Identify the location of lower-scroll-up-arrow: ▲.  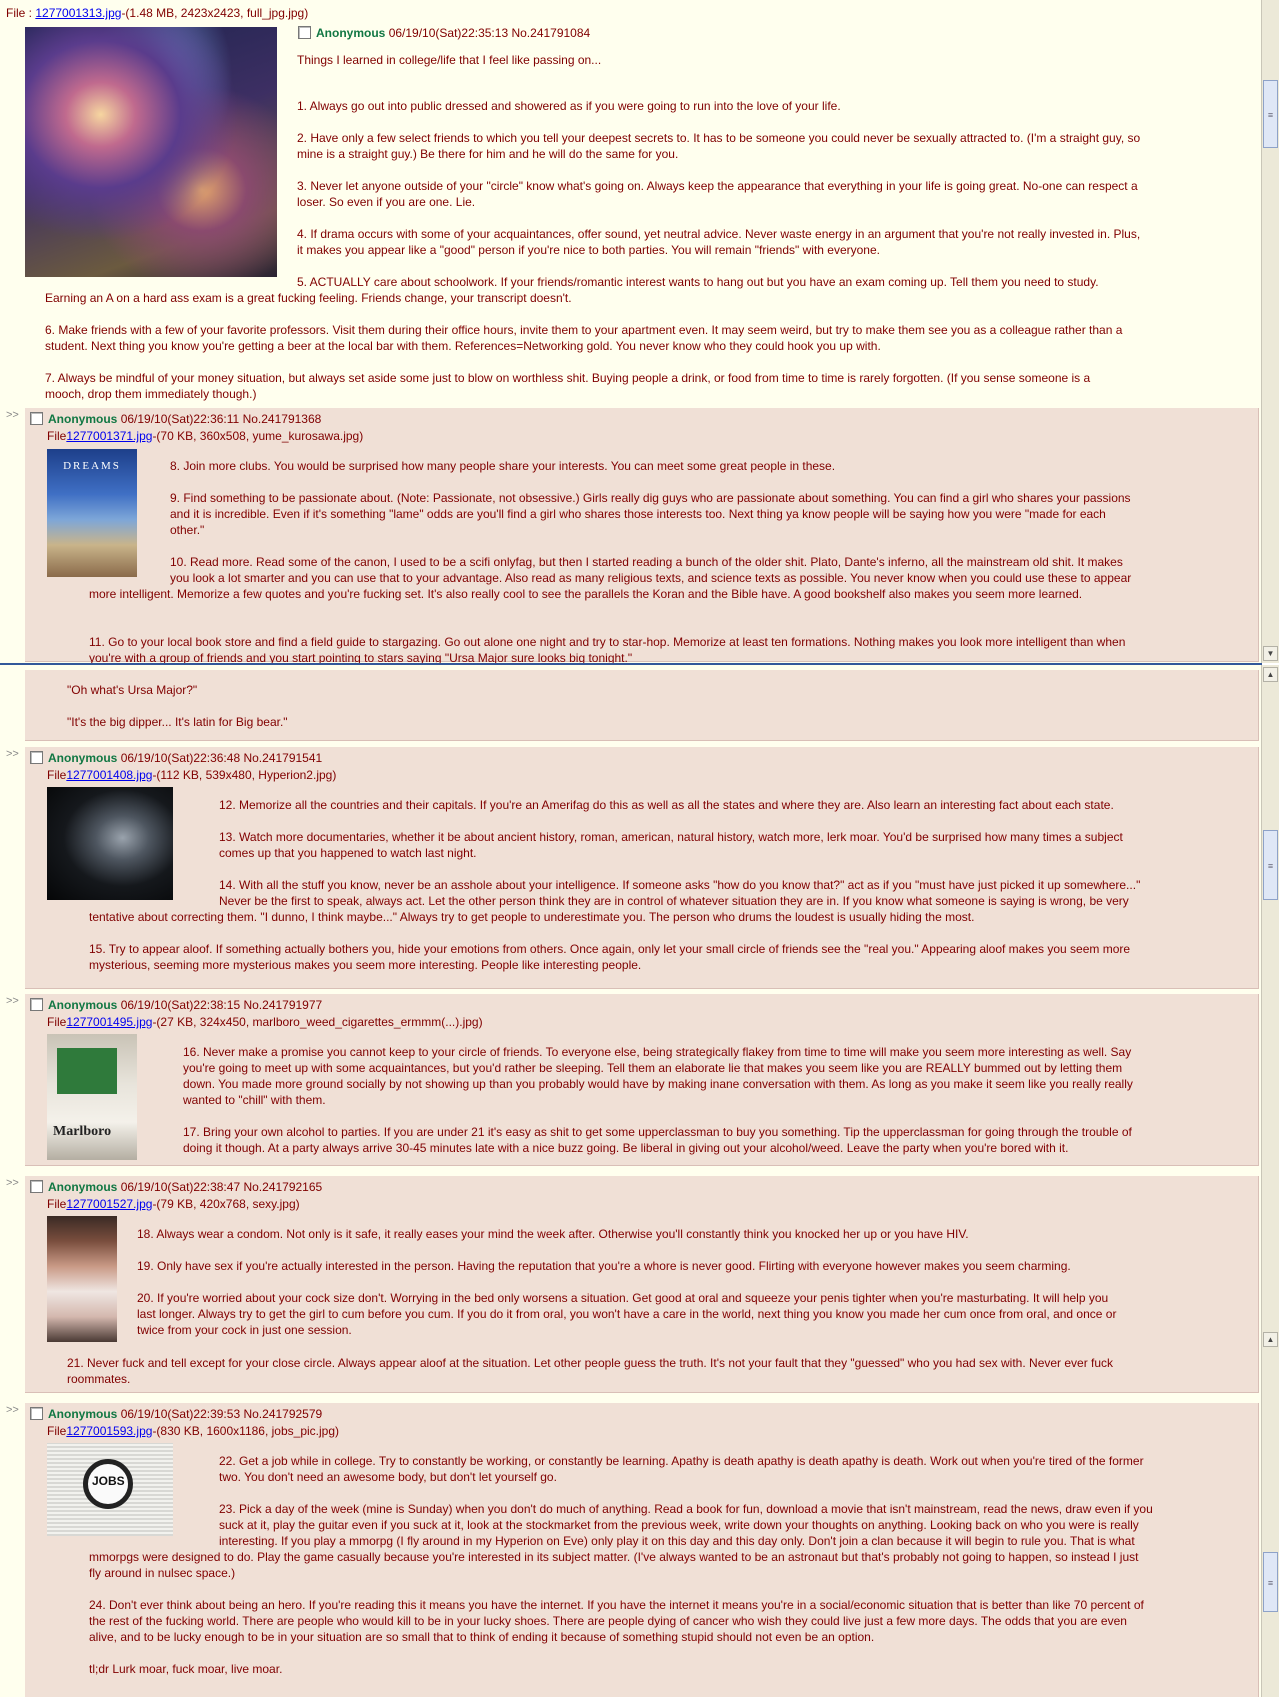
(1270, 674).